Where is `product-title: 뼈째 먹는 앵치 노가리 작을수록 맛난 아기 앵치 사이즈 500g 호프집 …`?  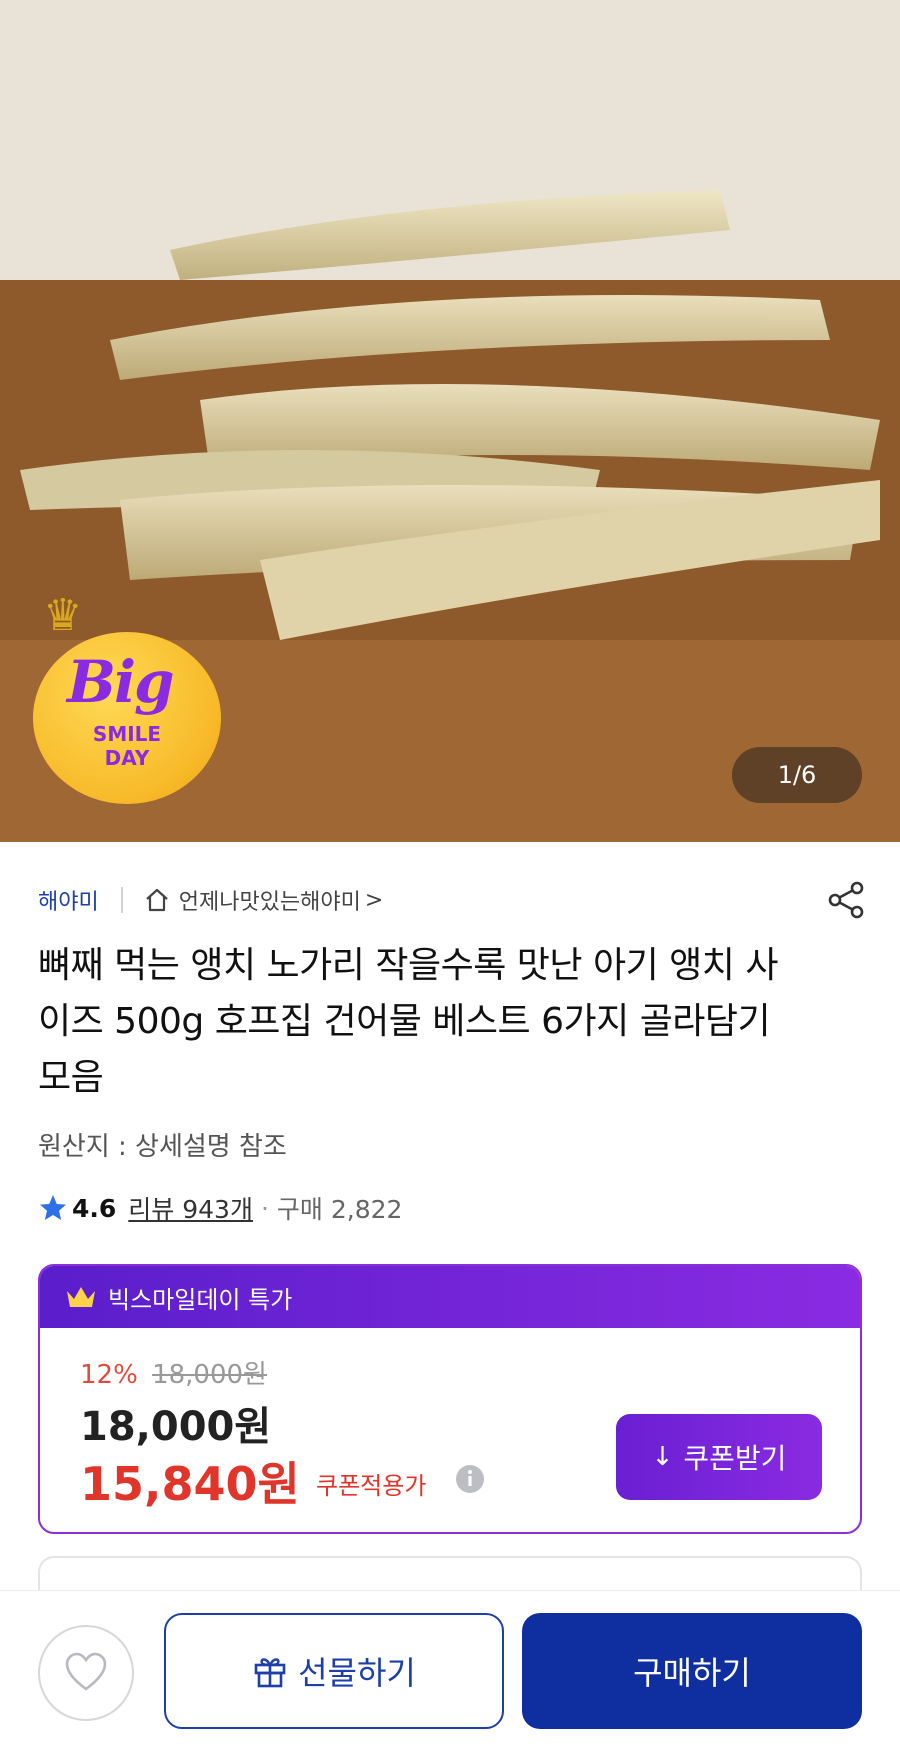 product-title: 뼈째 먹는 앵치 노가리 작을수록 맛난 아기 앵치 사이즈 500g 호프집 … is located at coordinates (408, 1021).